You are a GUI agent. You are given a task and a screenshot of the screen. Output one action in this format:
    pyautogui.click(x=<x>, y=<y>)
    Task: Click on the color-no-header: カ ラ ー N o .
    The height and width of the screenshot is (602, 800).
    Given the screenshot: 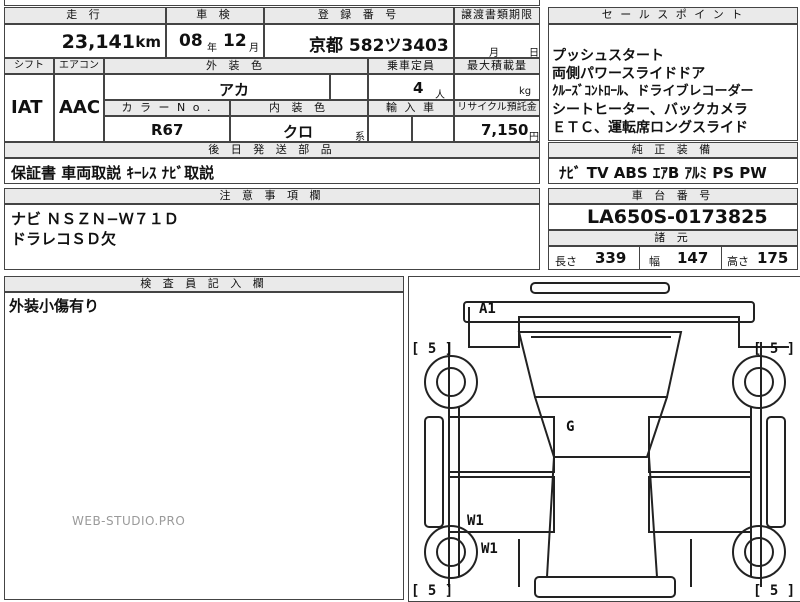 What is the action you would take?
    pyautogui.click(x=167, y=108)
    